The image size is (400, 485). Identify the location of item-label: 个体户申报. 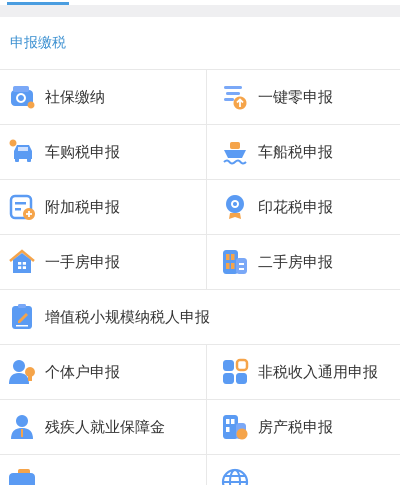
(82, 372).